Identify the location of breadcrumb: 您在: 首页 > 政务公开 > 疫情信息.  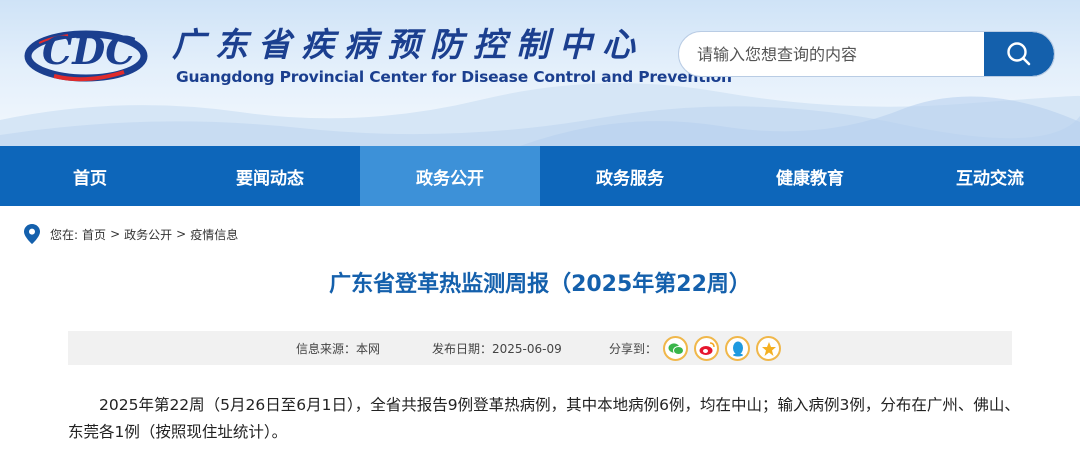
(133, 234).